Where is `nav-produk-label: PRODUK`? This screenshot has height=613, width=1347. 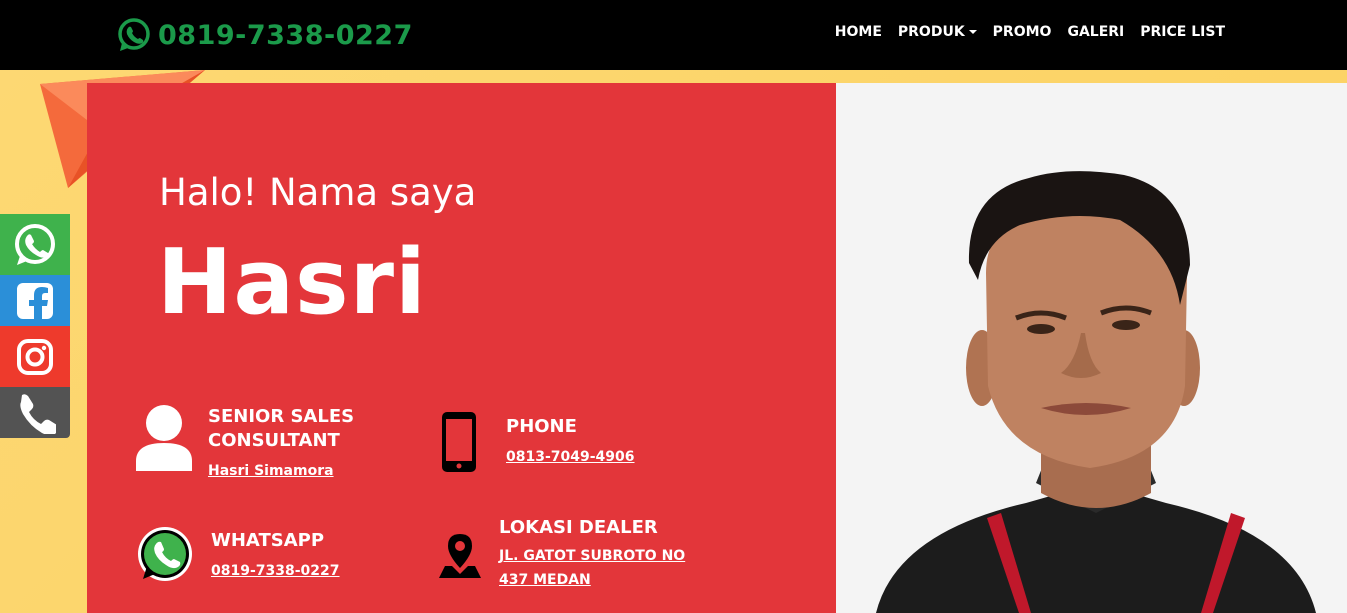
nav-produk-label: PRODUK is located at coordinates (931, 32).